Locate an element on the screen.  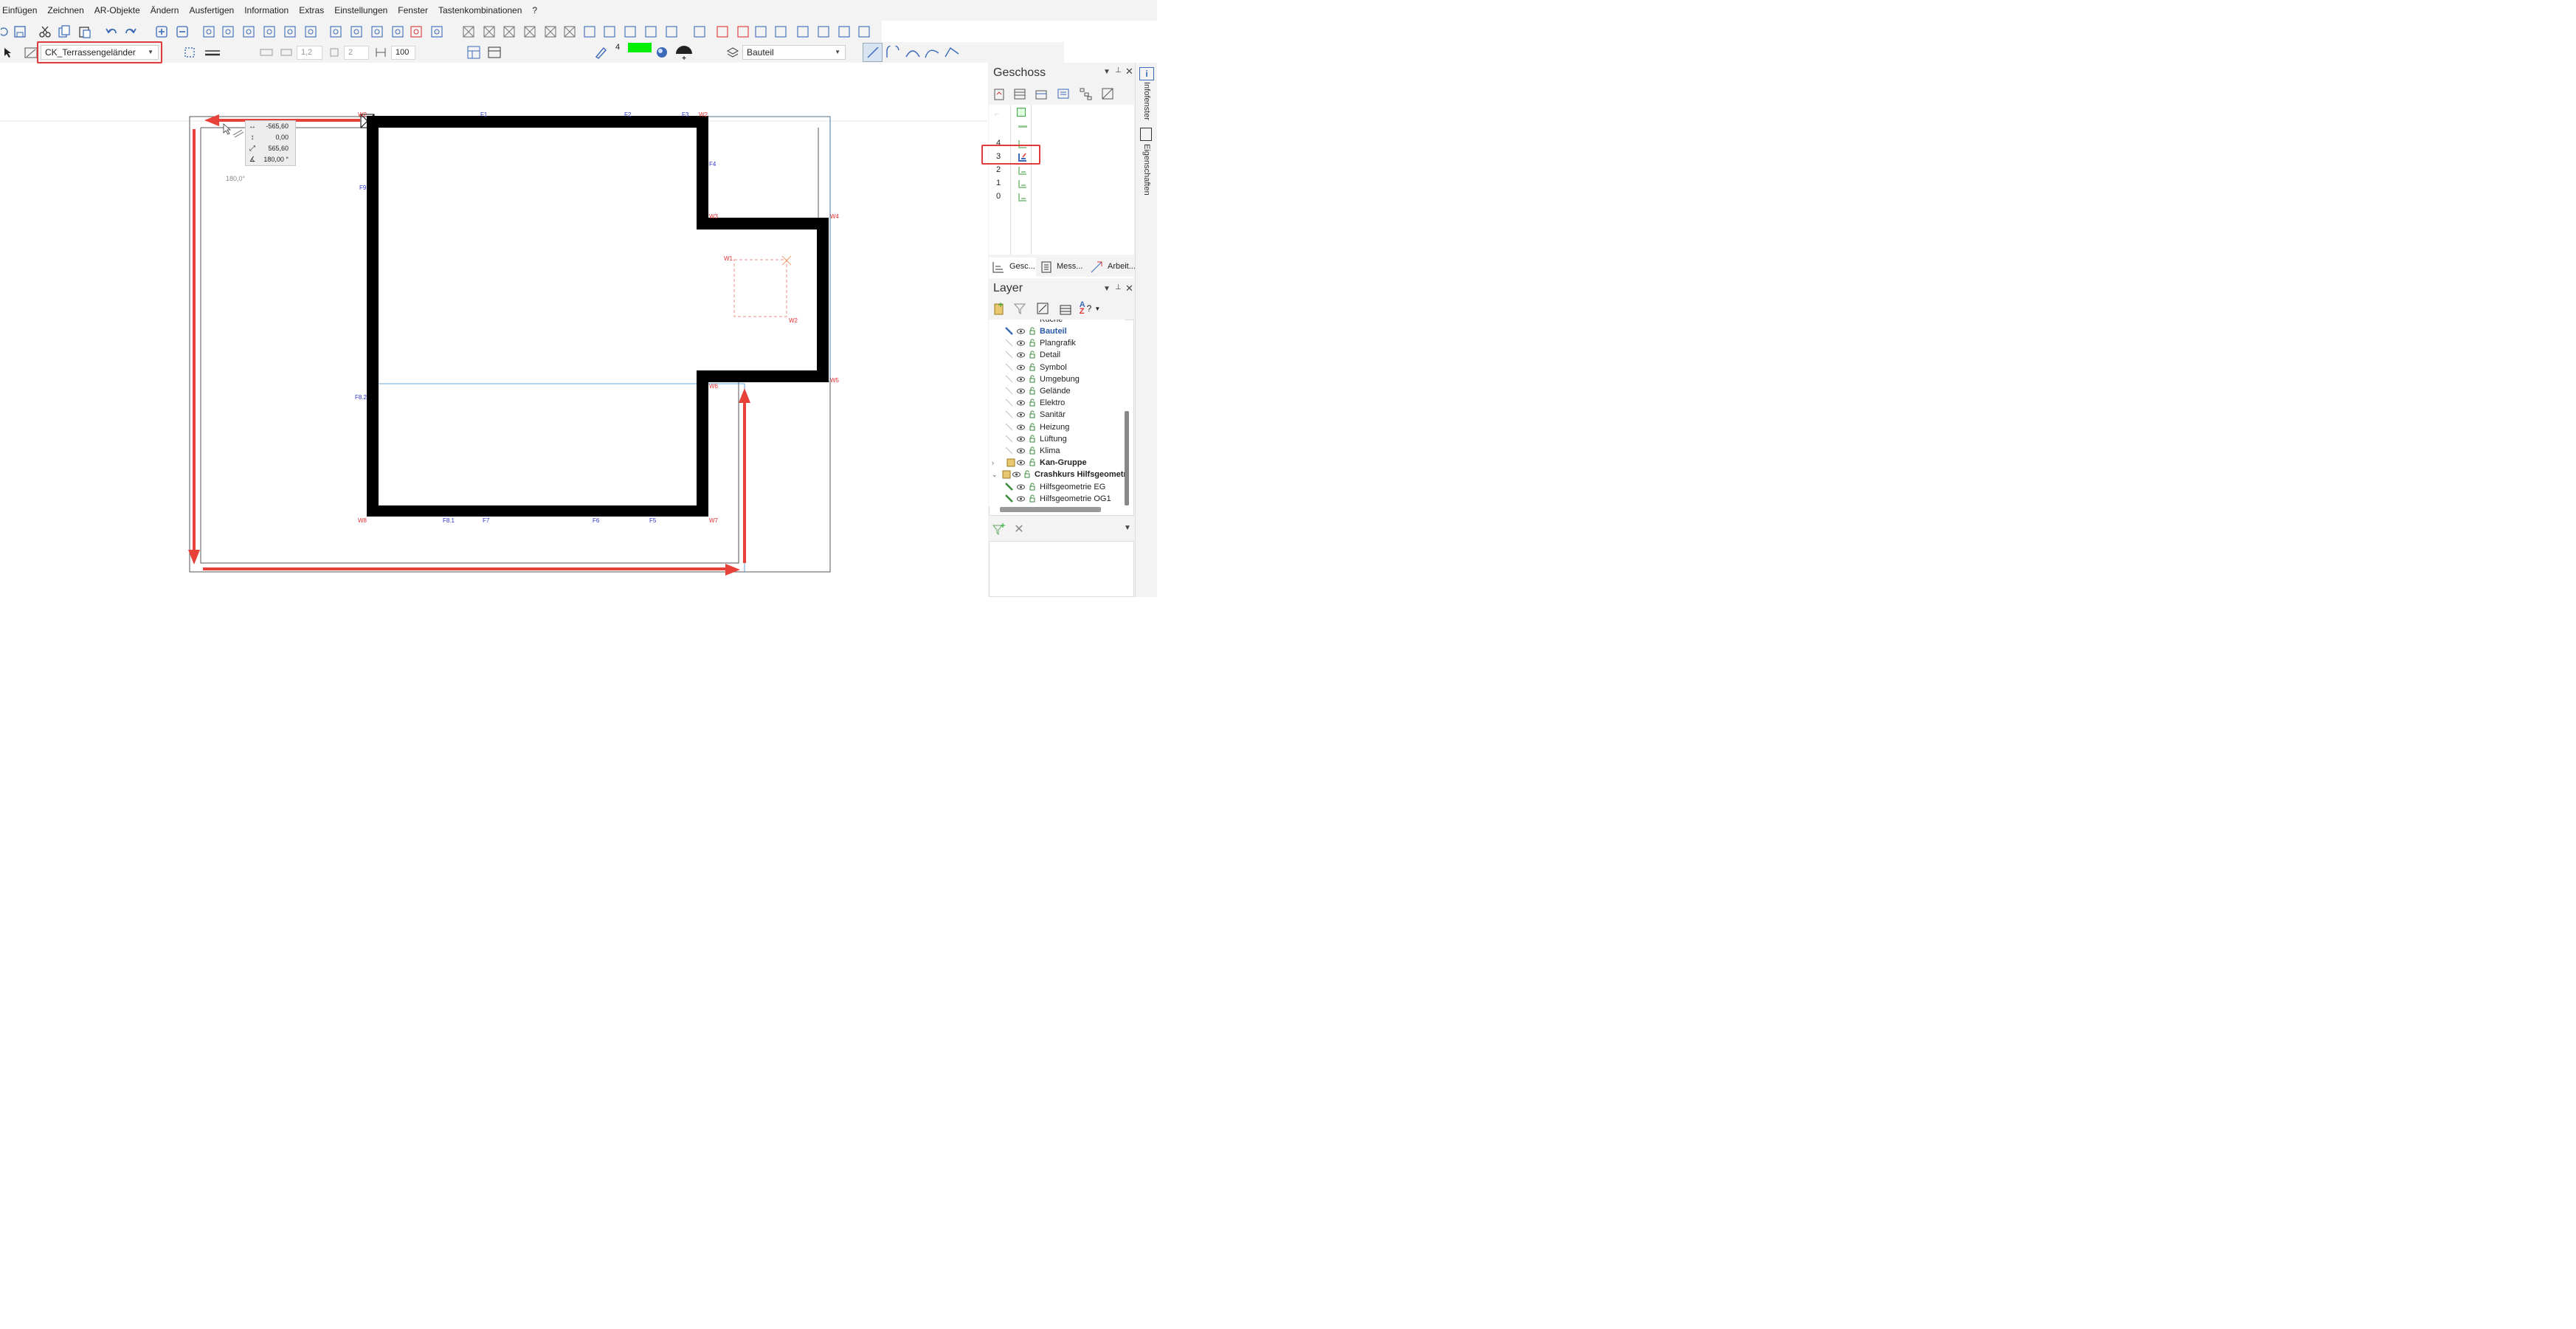
delete-f-icon is located at coordinates (570, 32).